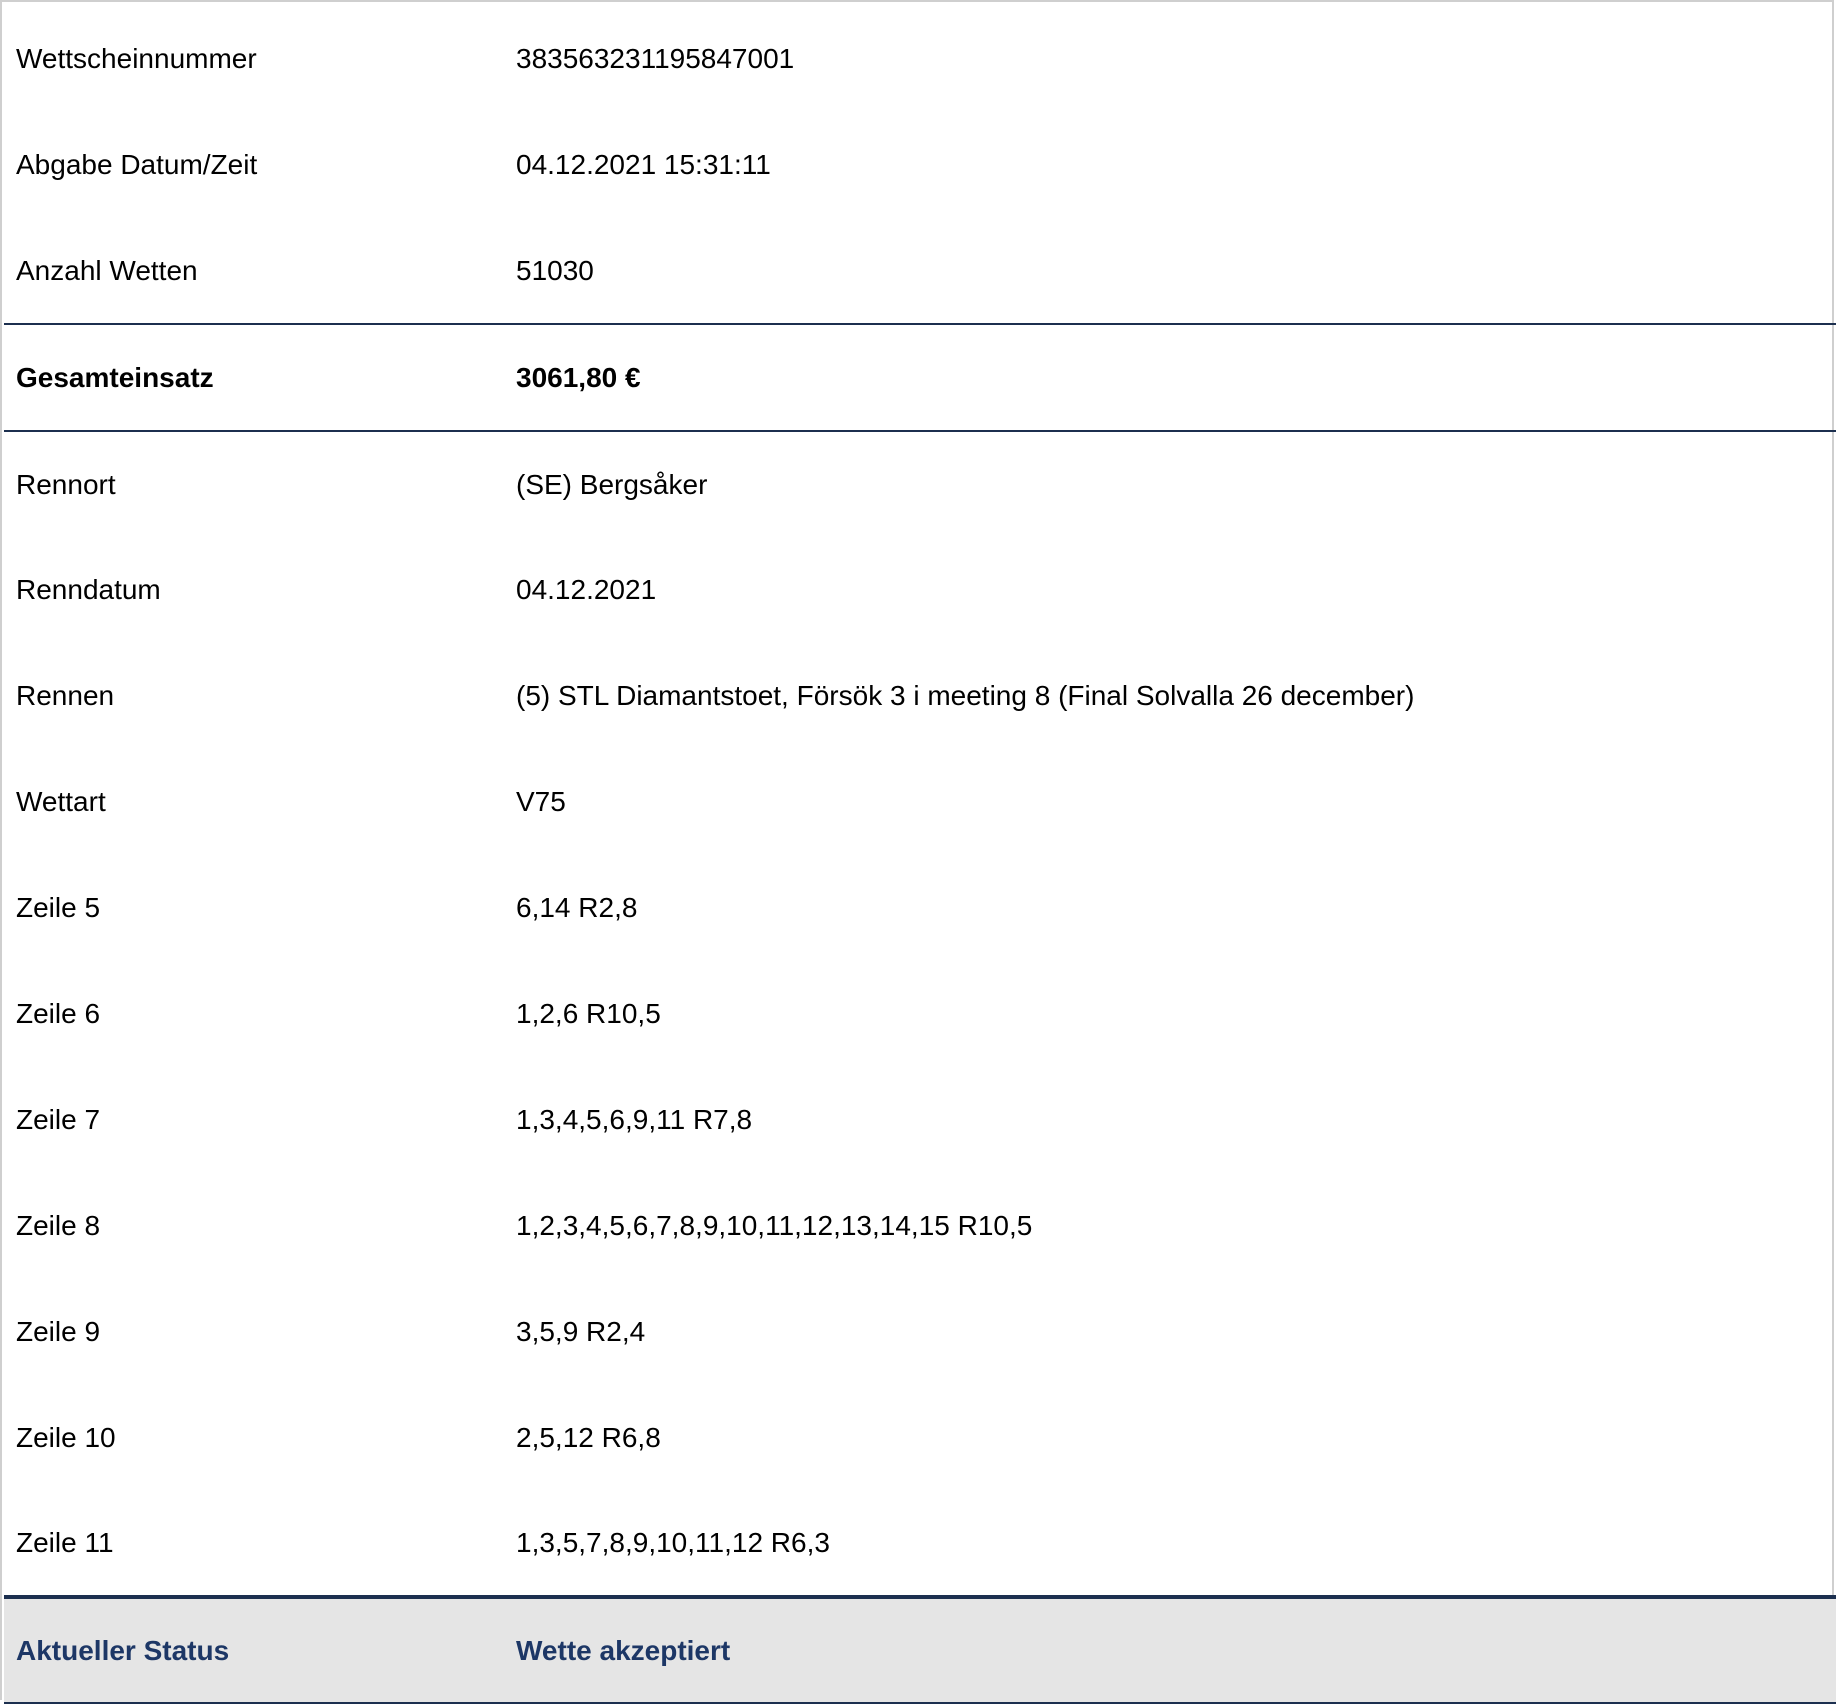  Describe the element at coordinates (920, 1014) in the screenshot. I see `row-leg-6: Zeile 6 1,2,6 R10,5` at that location.